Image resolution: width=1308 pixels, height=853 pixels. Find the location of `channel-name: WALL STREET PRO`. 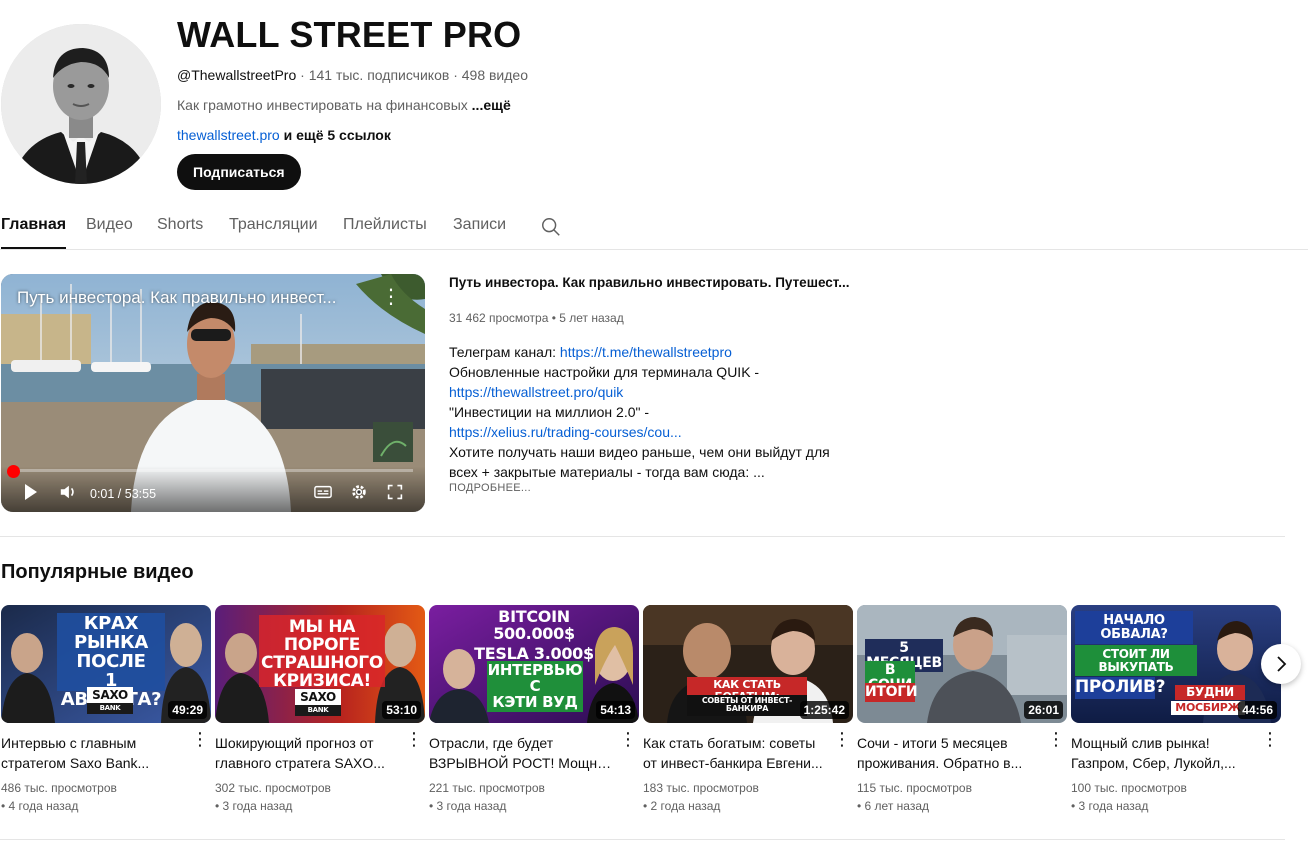

channel-name: WALL STREET PRO is located at coordinates (349, 34).